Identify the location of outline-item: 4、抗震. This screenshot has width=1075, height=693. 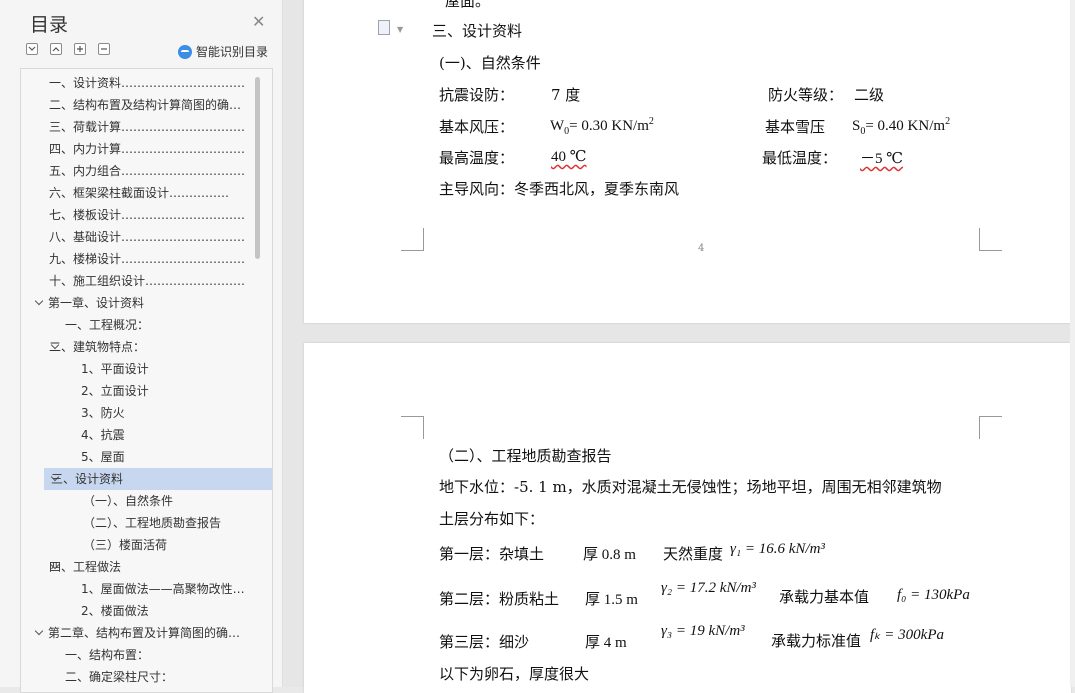
(141, 435).